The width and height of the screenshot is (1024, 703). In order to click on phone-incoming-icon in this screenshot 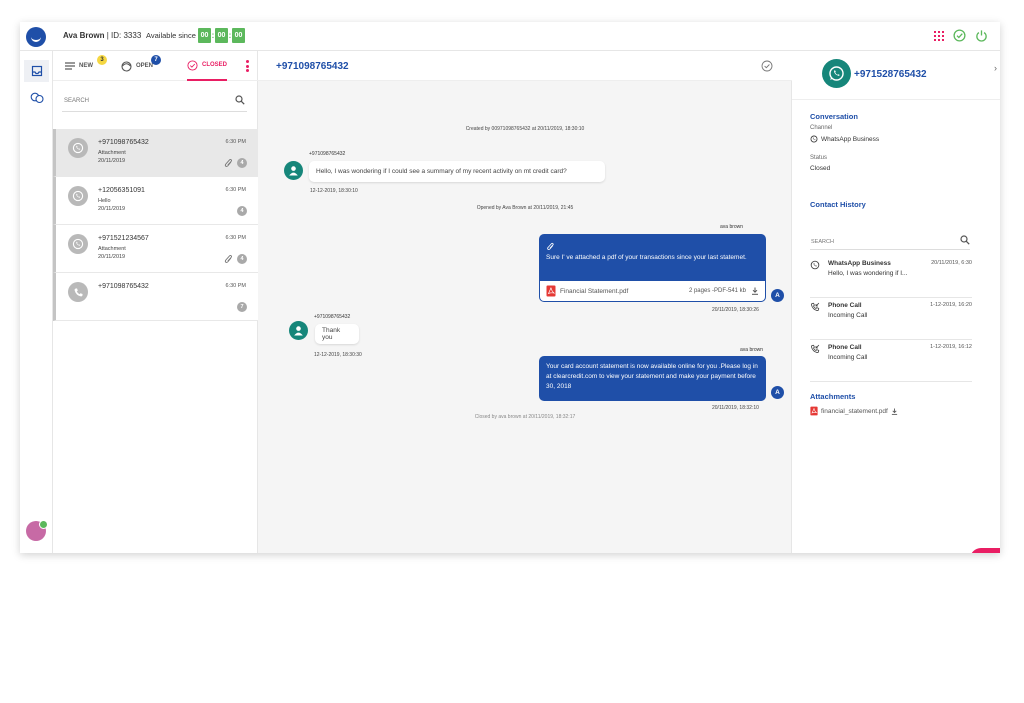, I will do `click(815, 306)`.